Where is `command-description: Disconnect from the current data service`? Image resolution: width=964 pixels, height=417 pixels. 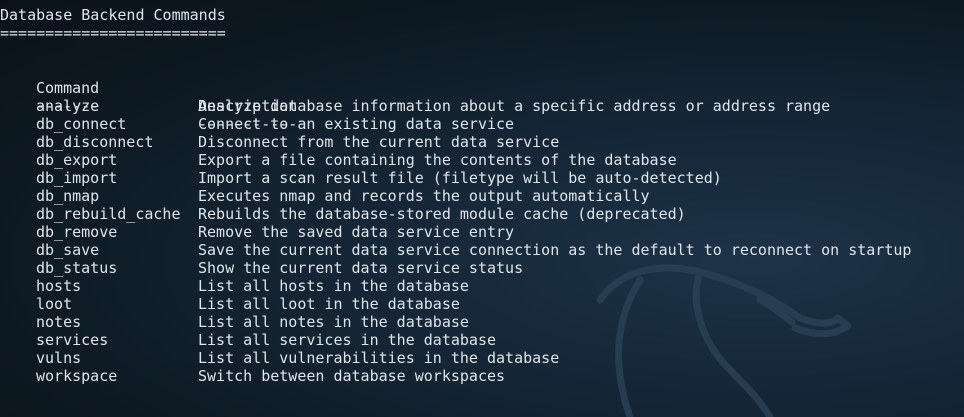
command-description: Disconnect from the current data service is located at coordinates (379, 142).